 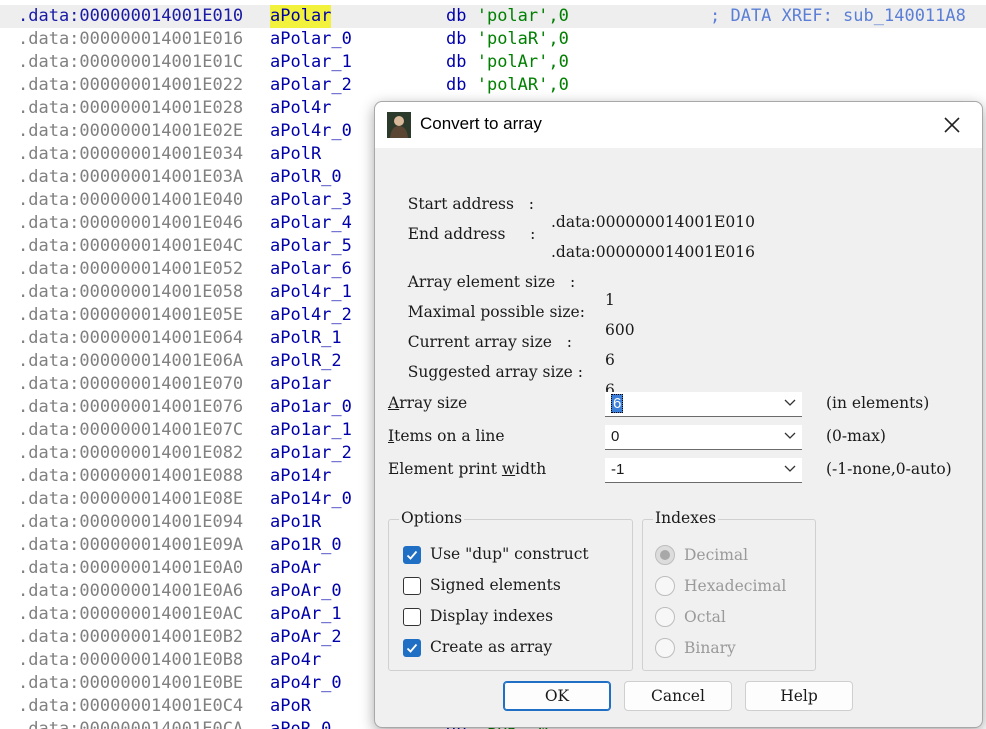 What do you see at coordinates (311, 39) in the screenshot?
I see `row-label: aPolar_0` at bounding box center [311, 39].